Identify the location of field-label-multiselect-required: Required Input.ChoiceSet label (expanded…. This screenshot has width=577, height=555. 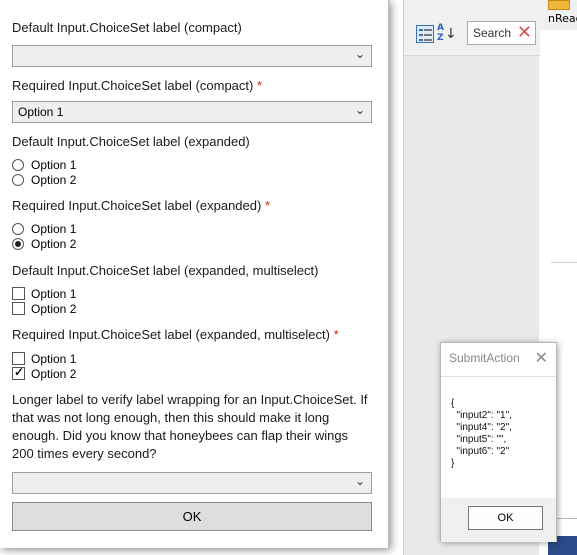
(175, 334).